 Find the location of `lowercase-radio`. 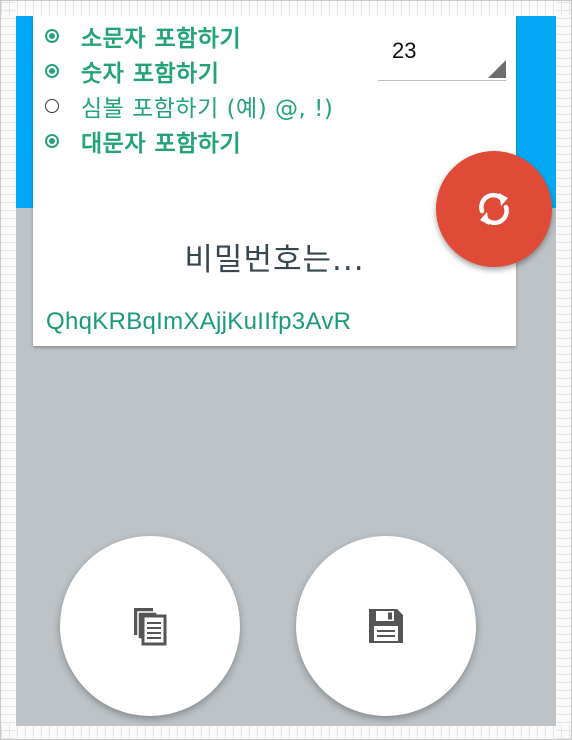

lowercase-radio is located at coordinates (52, 36).